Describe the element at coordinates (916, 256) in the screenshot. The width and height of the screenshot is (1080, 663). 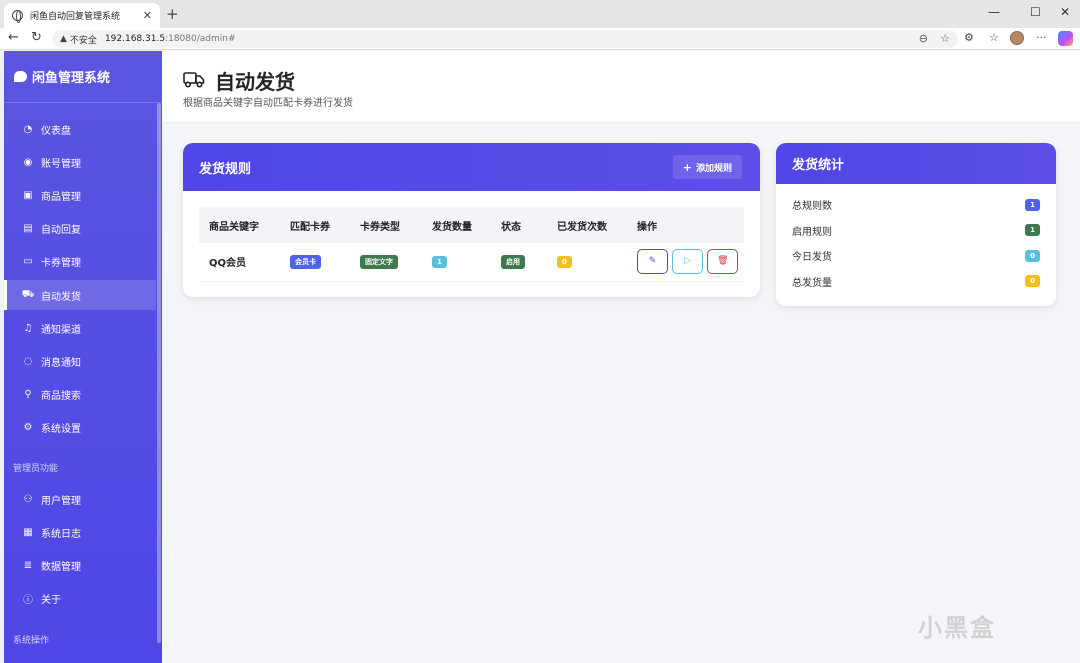
I see `stat-row-today-delivery: 今日发货 0` at that location.